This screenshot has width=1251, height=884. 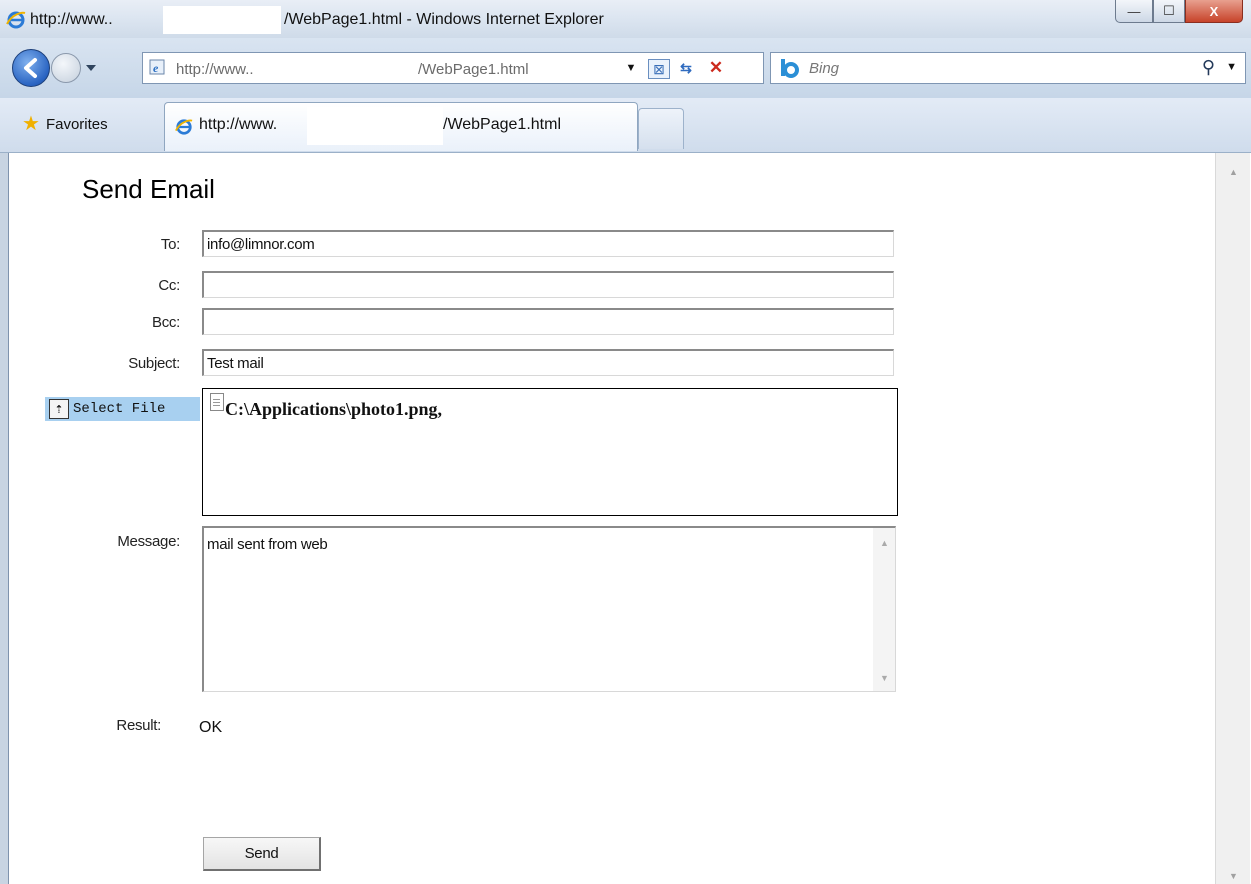 What do you see at coordinates (884, 609) in the screenshot?
I see `message-scrollbar: ▲ ▼` at bounding box center [884, 609].